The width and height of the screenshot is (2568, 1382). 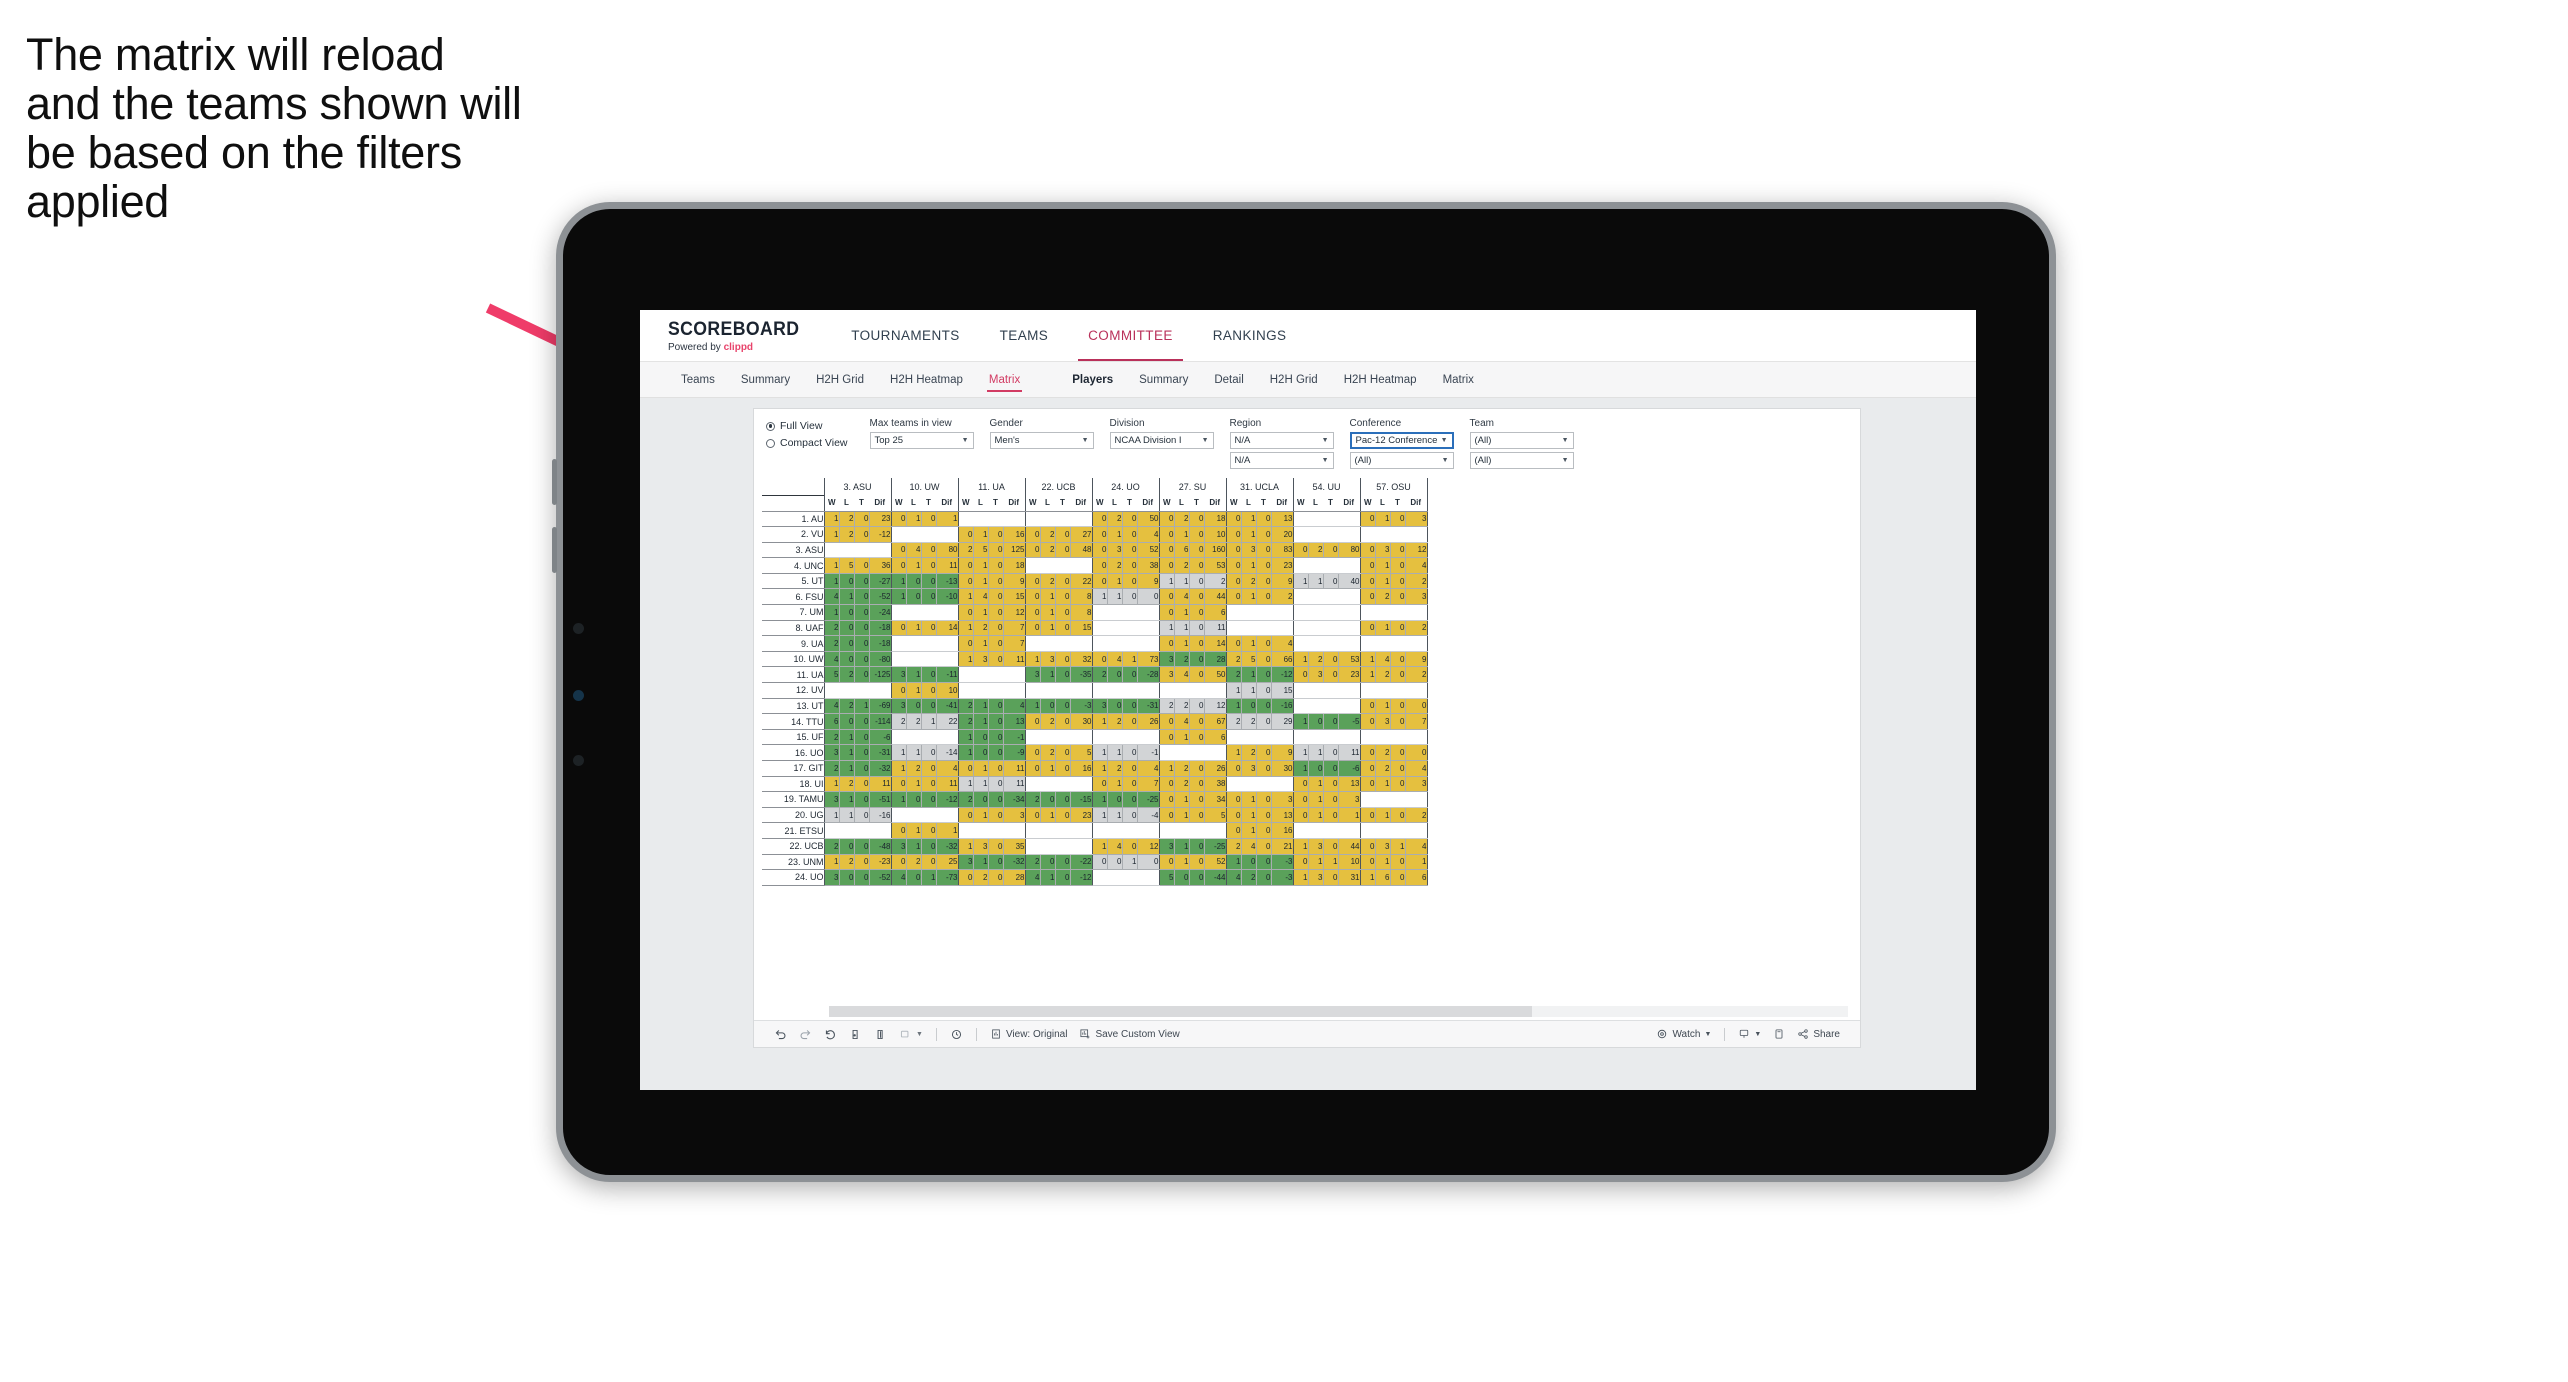 What do you see at coordinates (947, 721) in the screenshot?
I see `matrix-cell: 22` at bounding box center [947, 721].